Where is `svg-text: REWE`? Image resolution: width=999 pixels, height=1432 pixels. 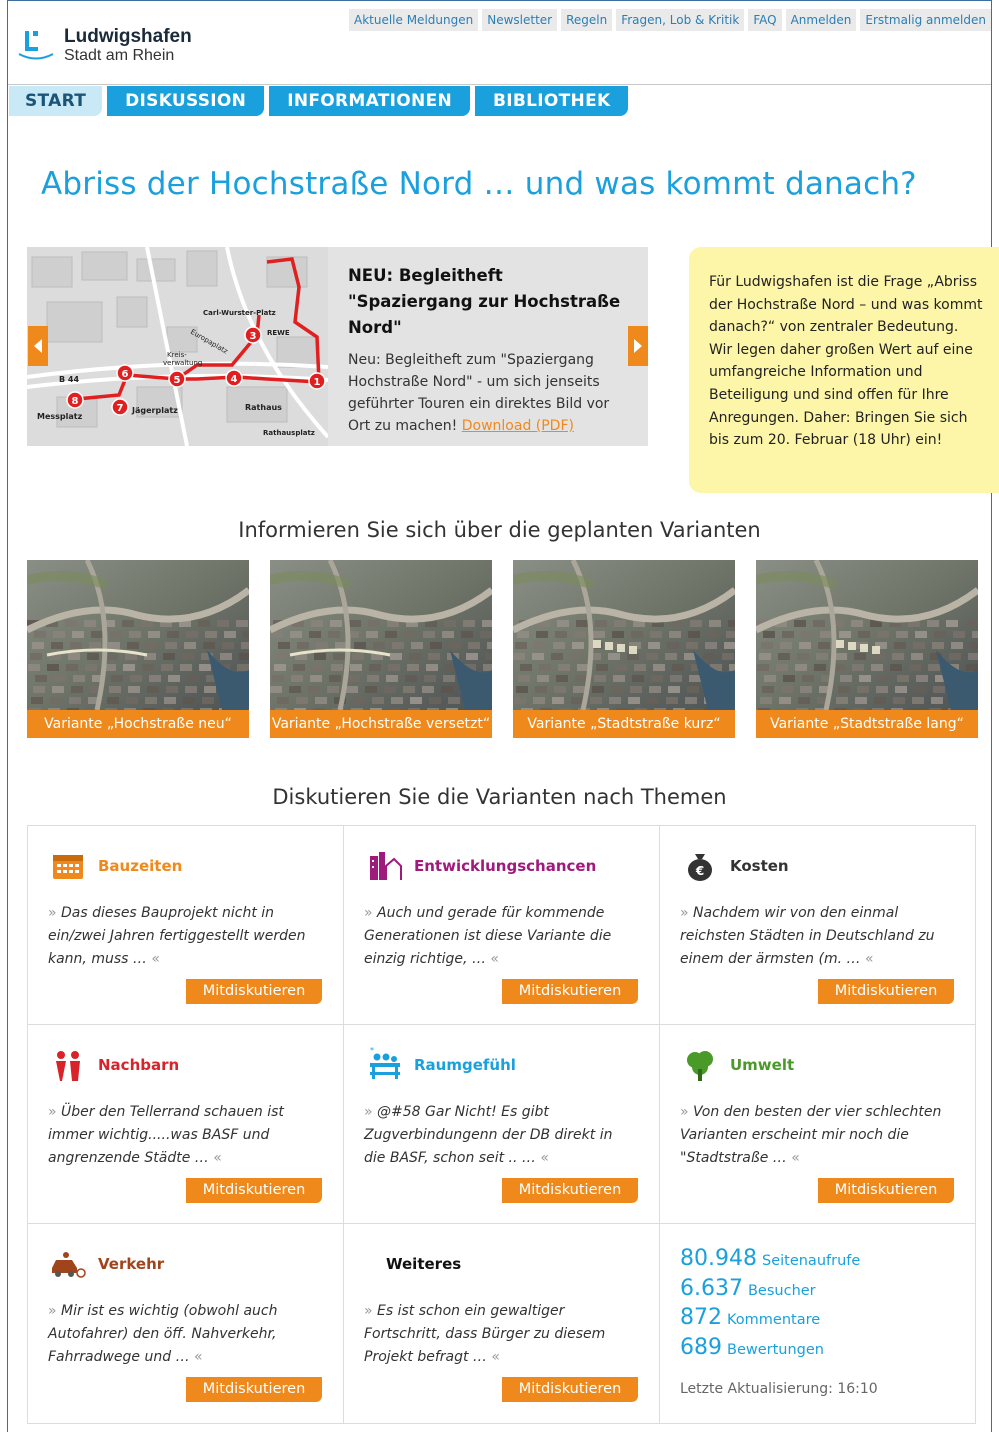
svg-text: REWE is located at coordinates (278, 333).